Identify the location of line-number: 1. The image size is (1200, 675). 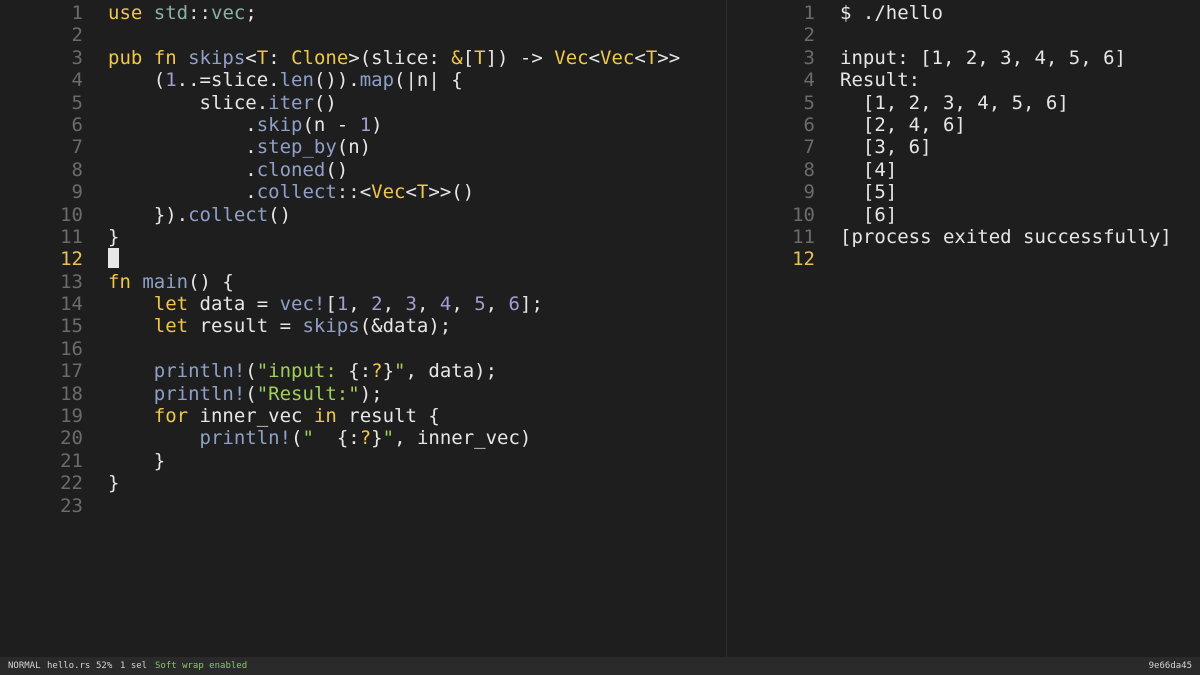
(809, 13).